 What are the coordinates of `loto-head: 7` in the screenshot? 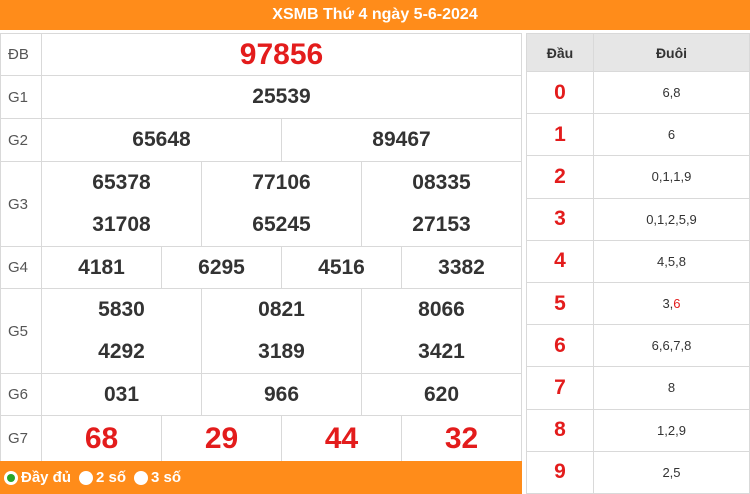 It's located at (560, 388).